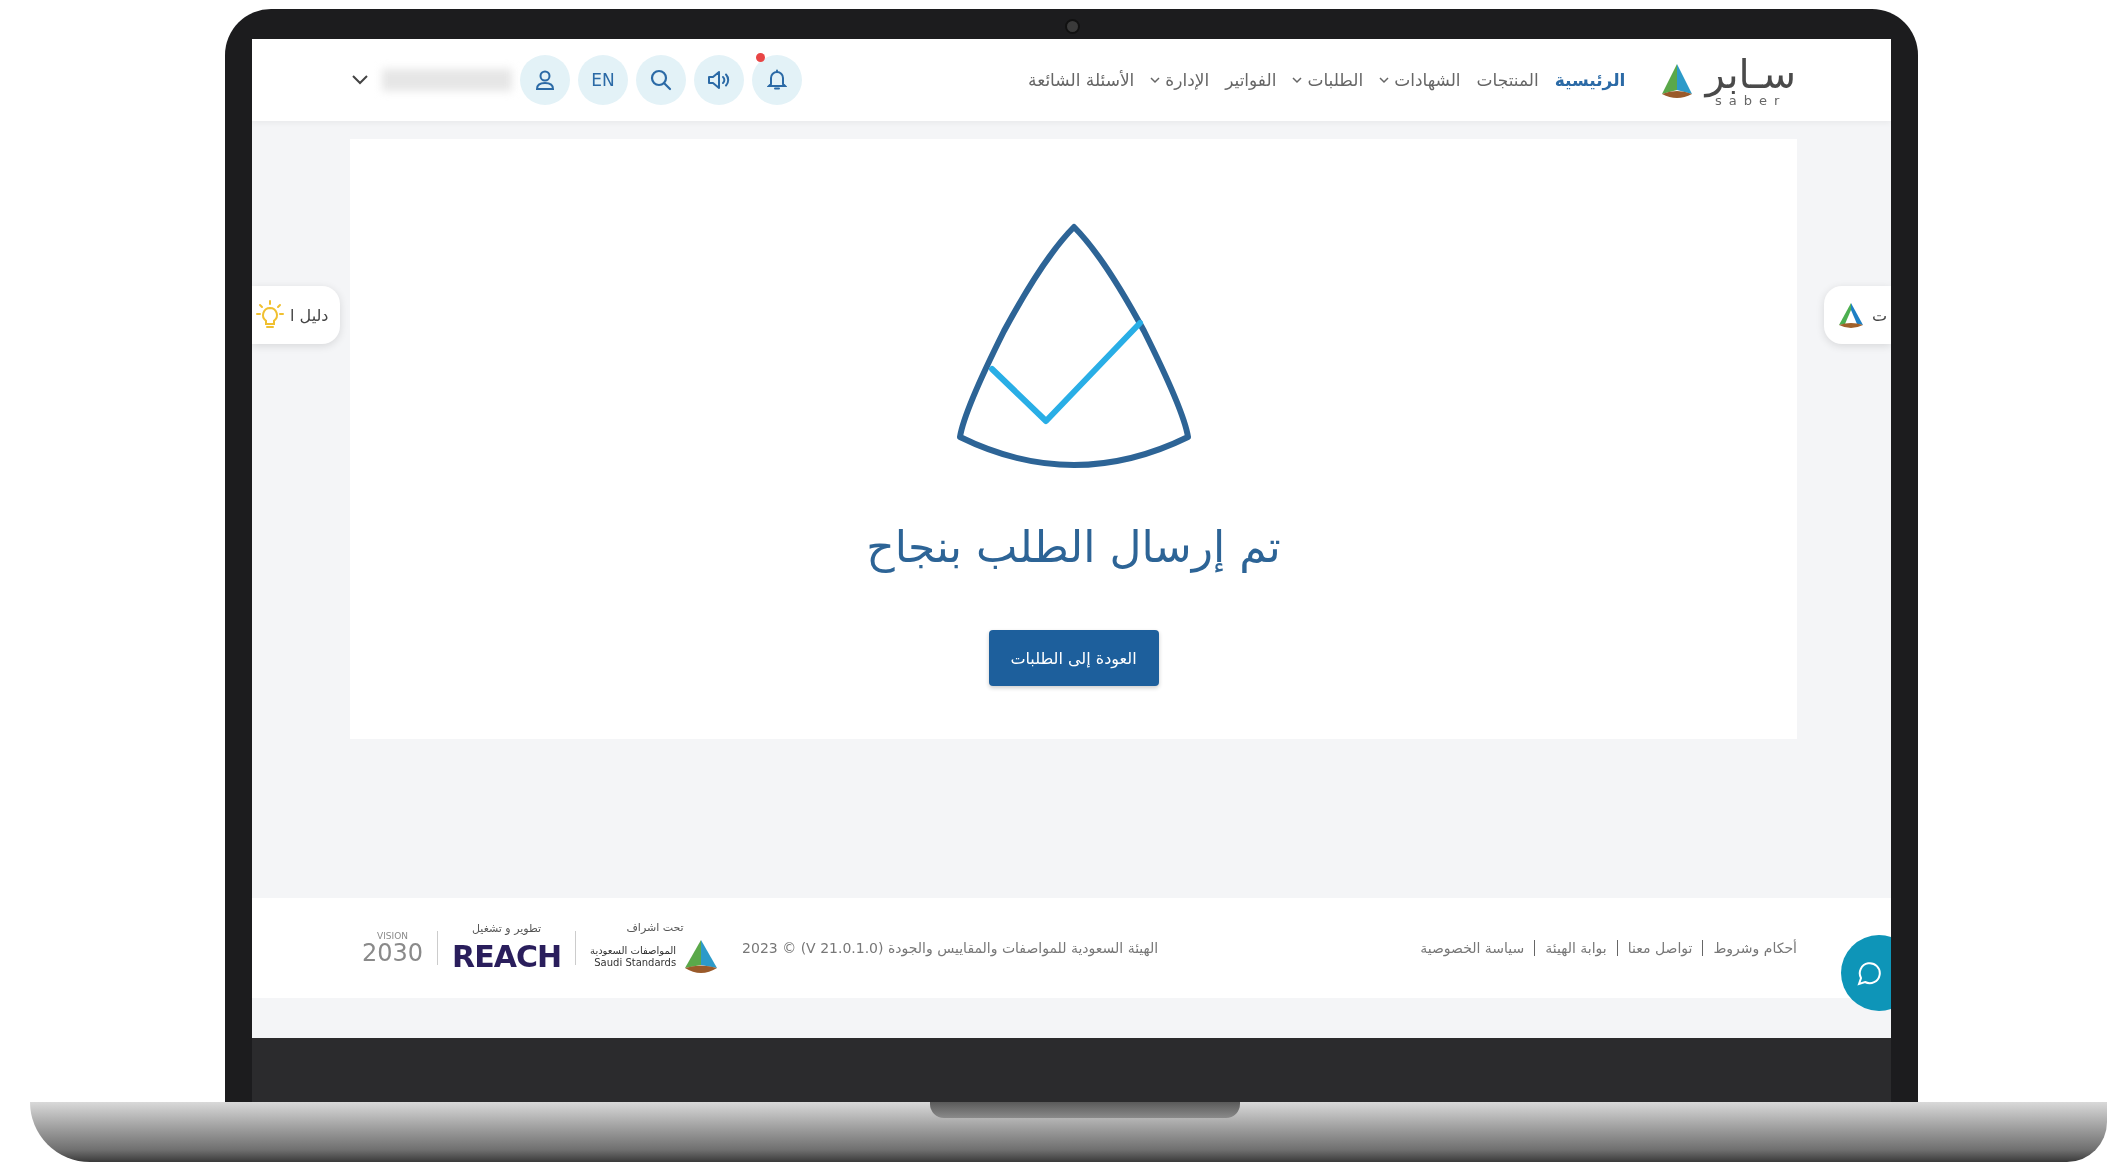 This screenshot has width=2107, height=1170. Describe the element at coordinates (1755, 948) in the screenshot. I see `footer-link: أحكام وشروط` at that location.